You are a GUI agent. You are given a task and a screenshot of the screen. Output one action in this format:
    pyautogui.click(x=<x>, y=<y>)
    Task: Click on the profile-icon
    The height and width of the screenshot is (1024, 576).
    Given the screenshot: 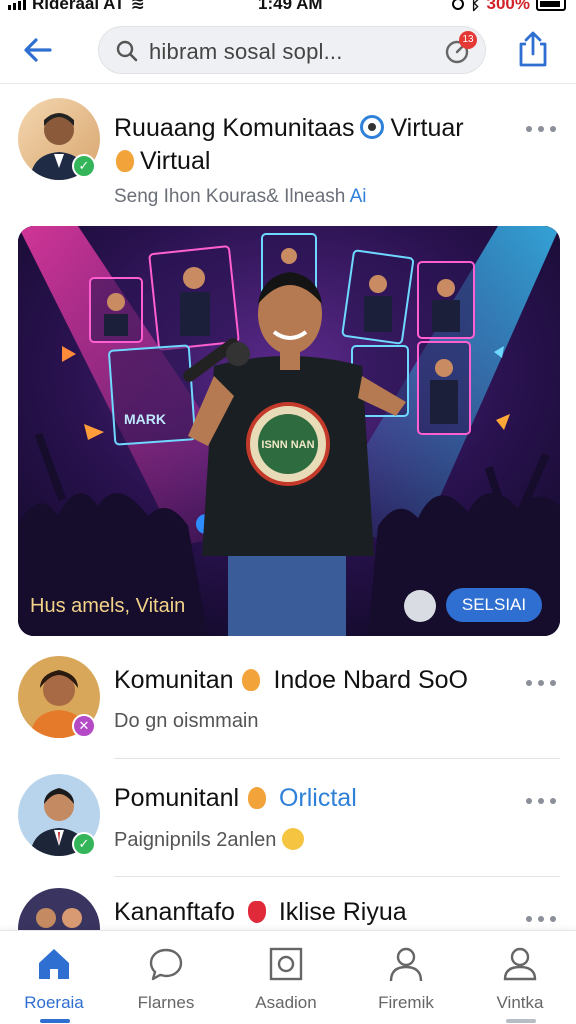 What is the action you would take?
    pyautogui.click(x=520, y=964)
    